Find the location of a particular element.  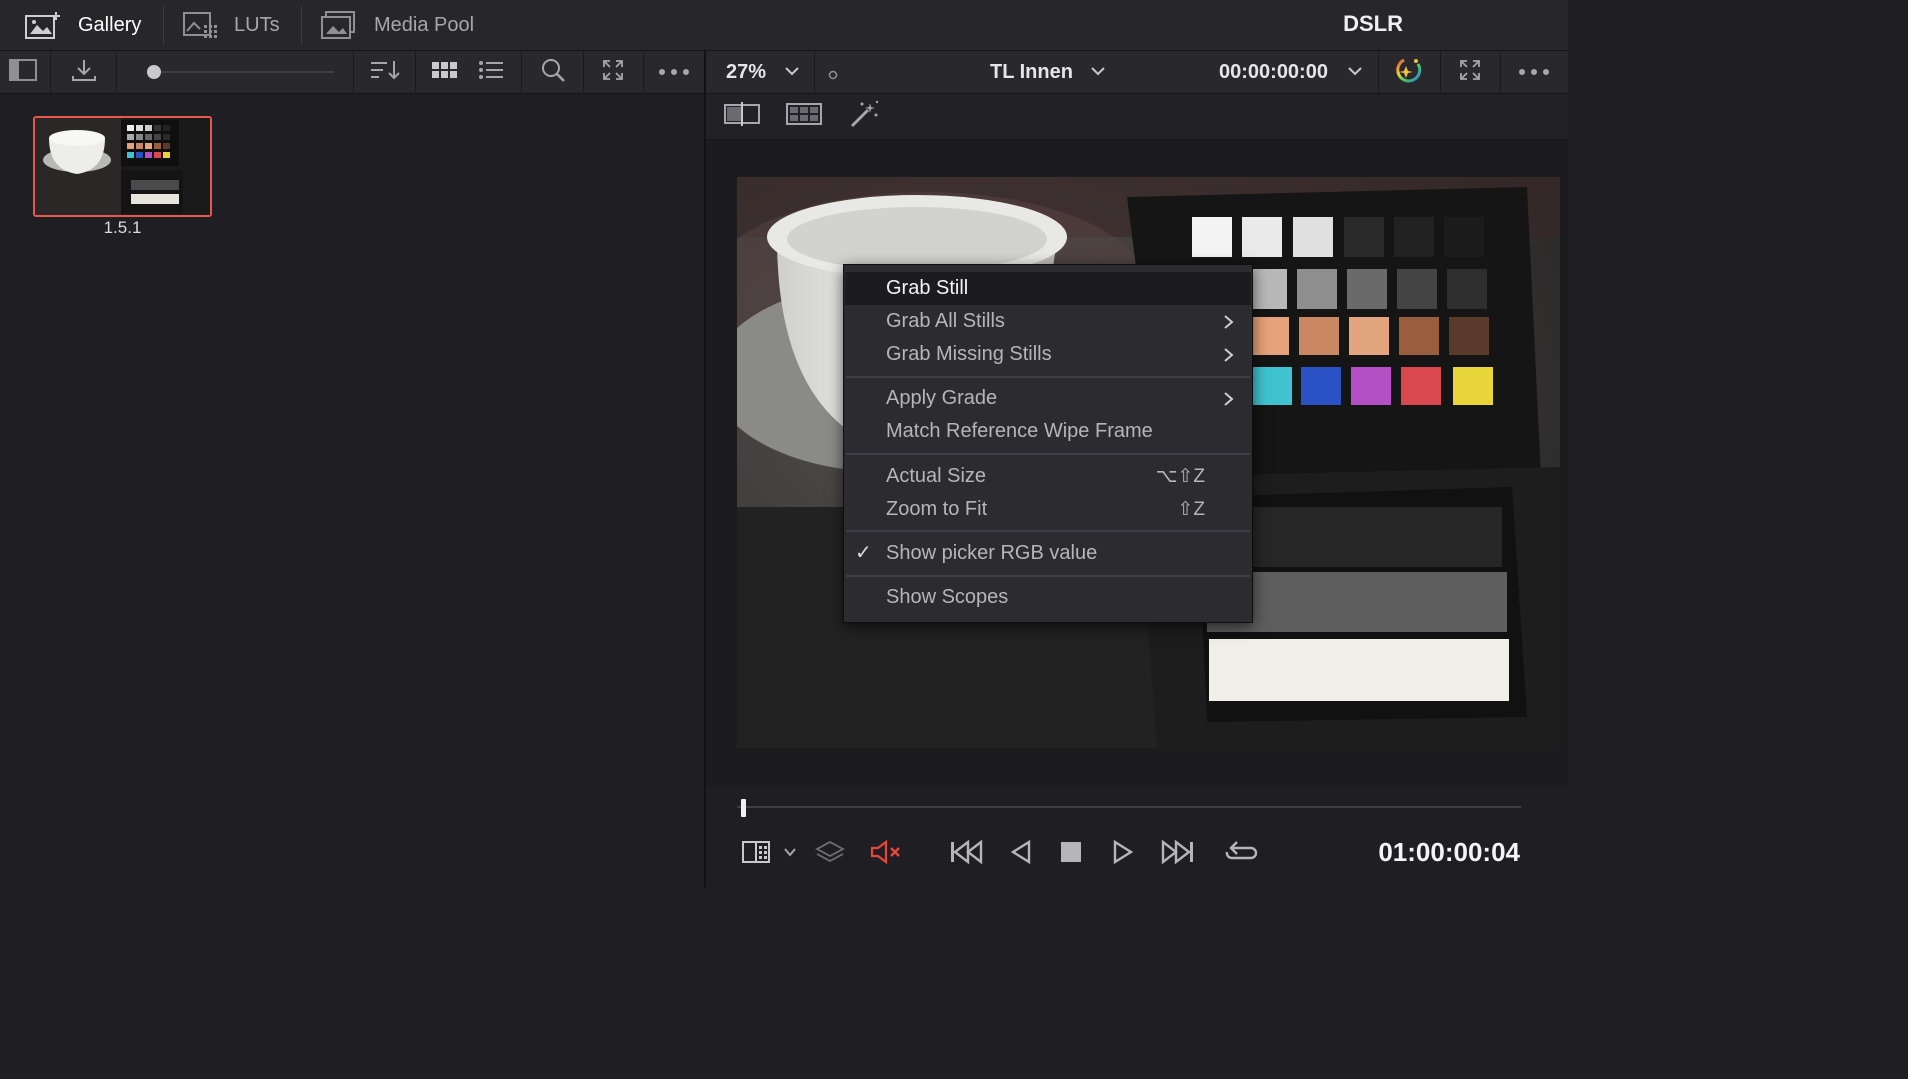

checkmark-icon: ✓ is located at coordinates (863, 553).